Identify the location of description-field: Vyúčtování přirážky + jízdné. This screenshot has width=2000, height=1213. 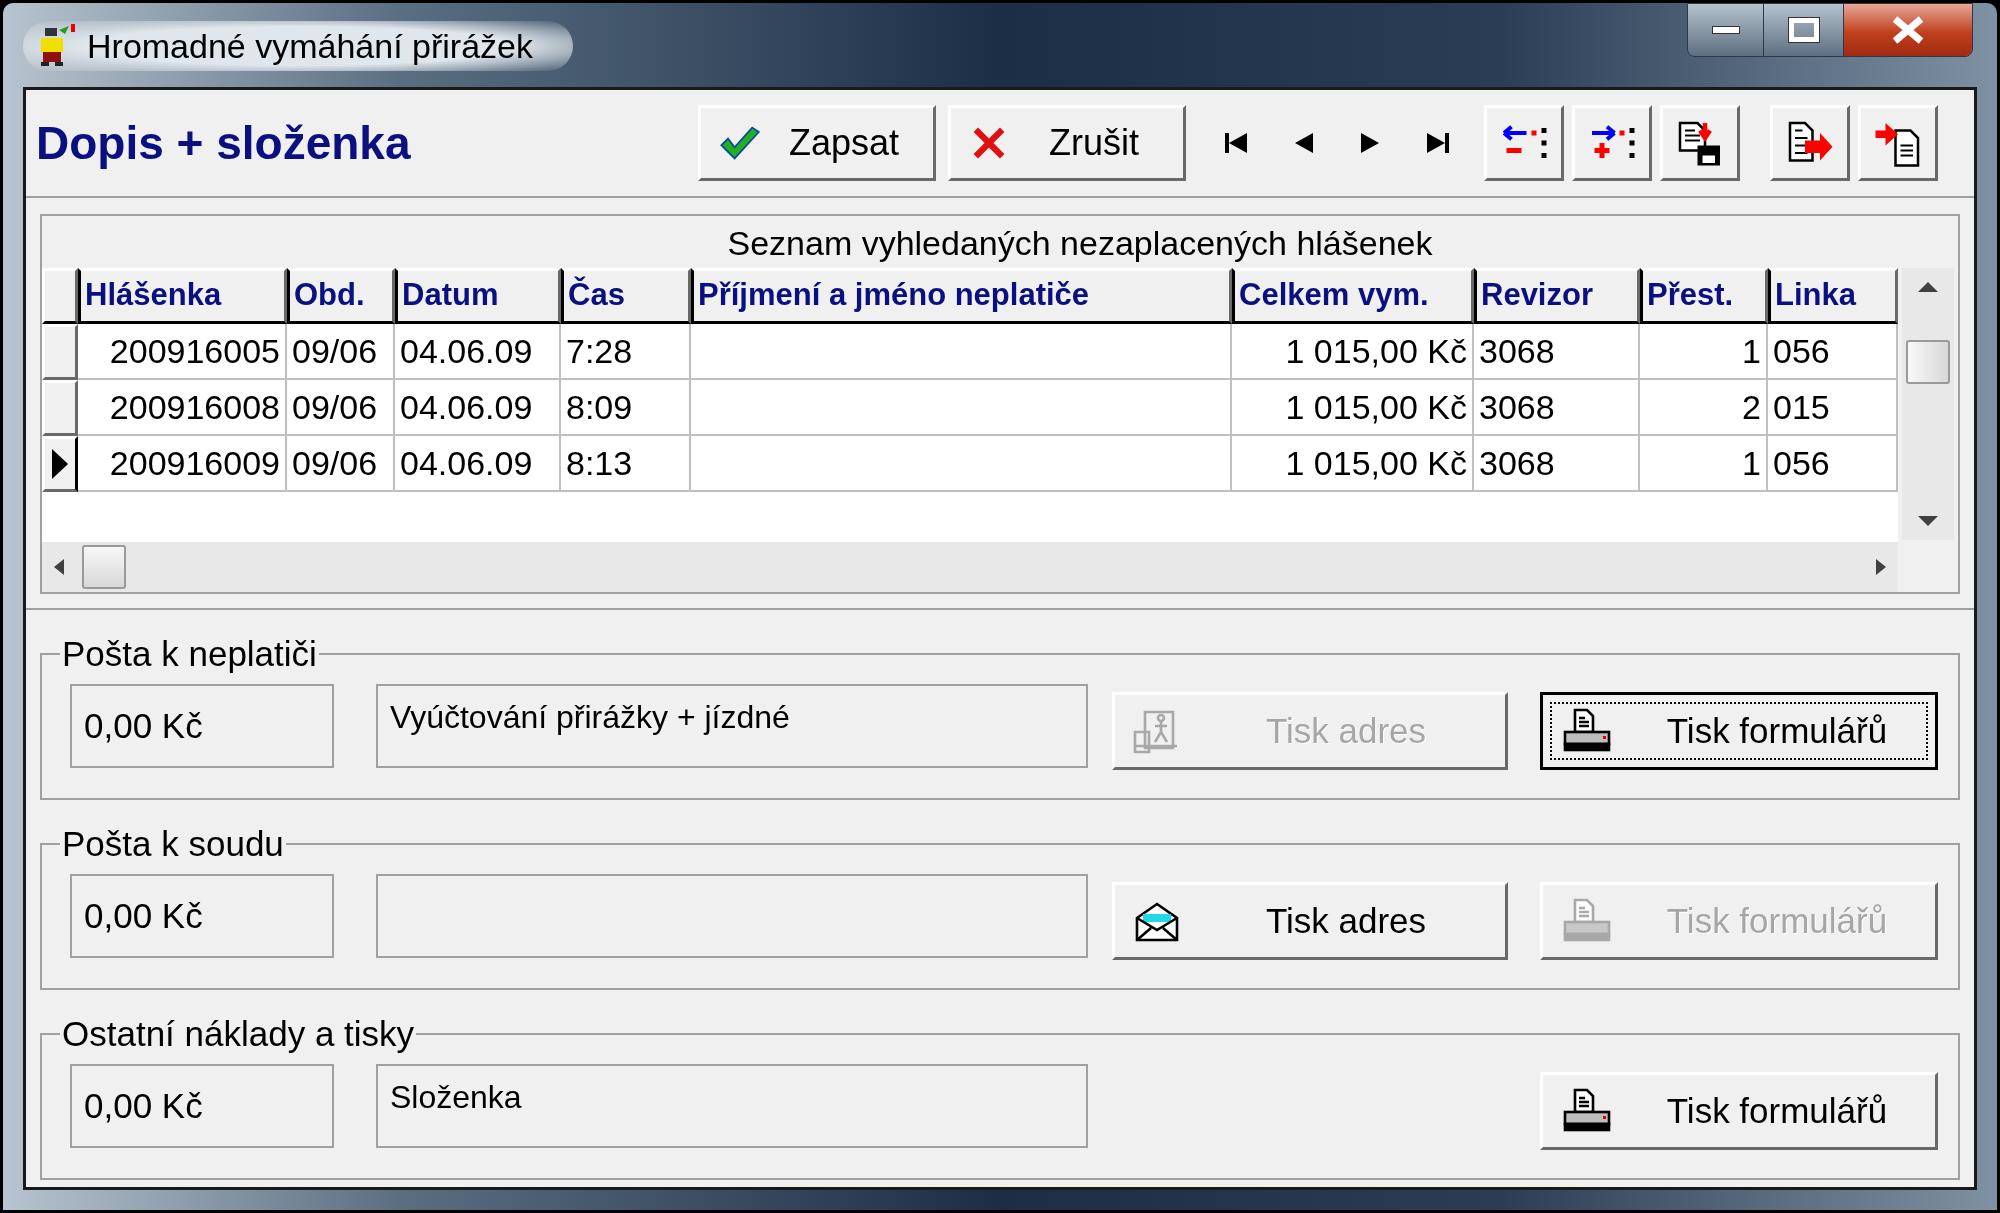
(732, 726).